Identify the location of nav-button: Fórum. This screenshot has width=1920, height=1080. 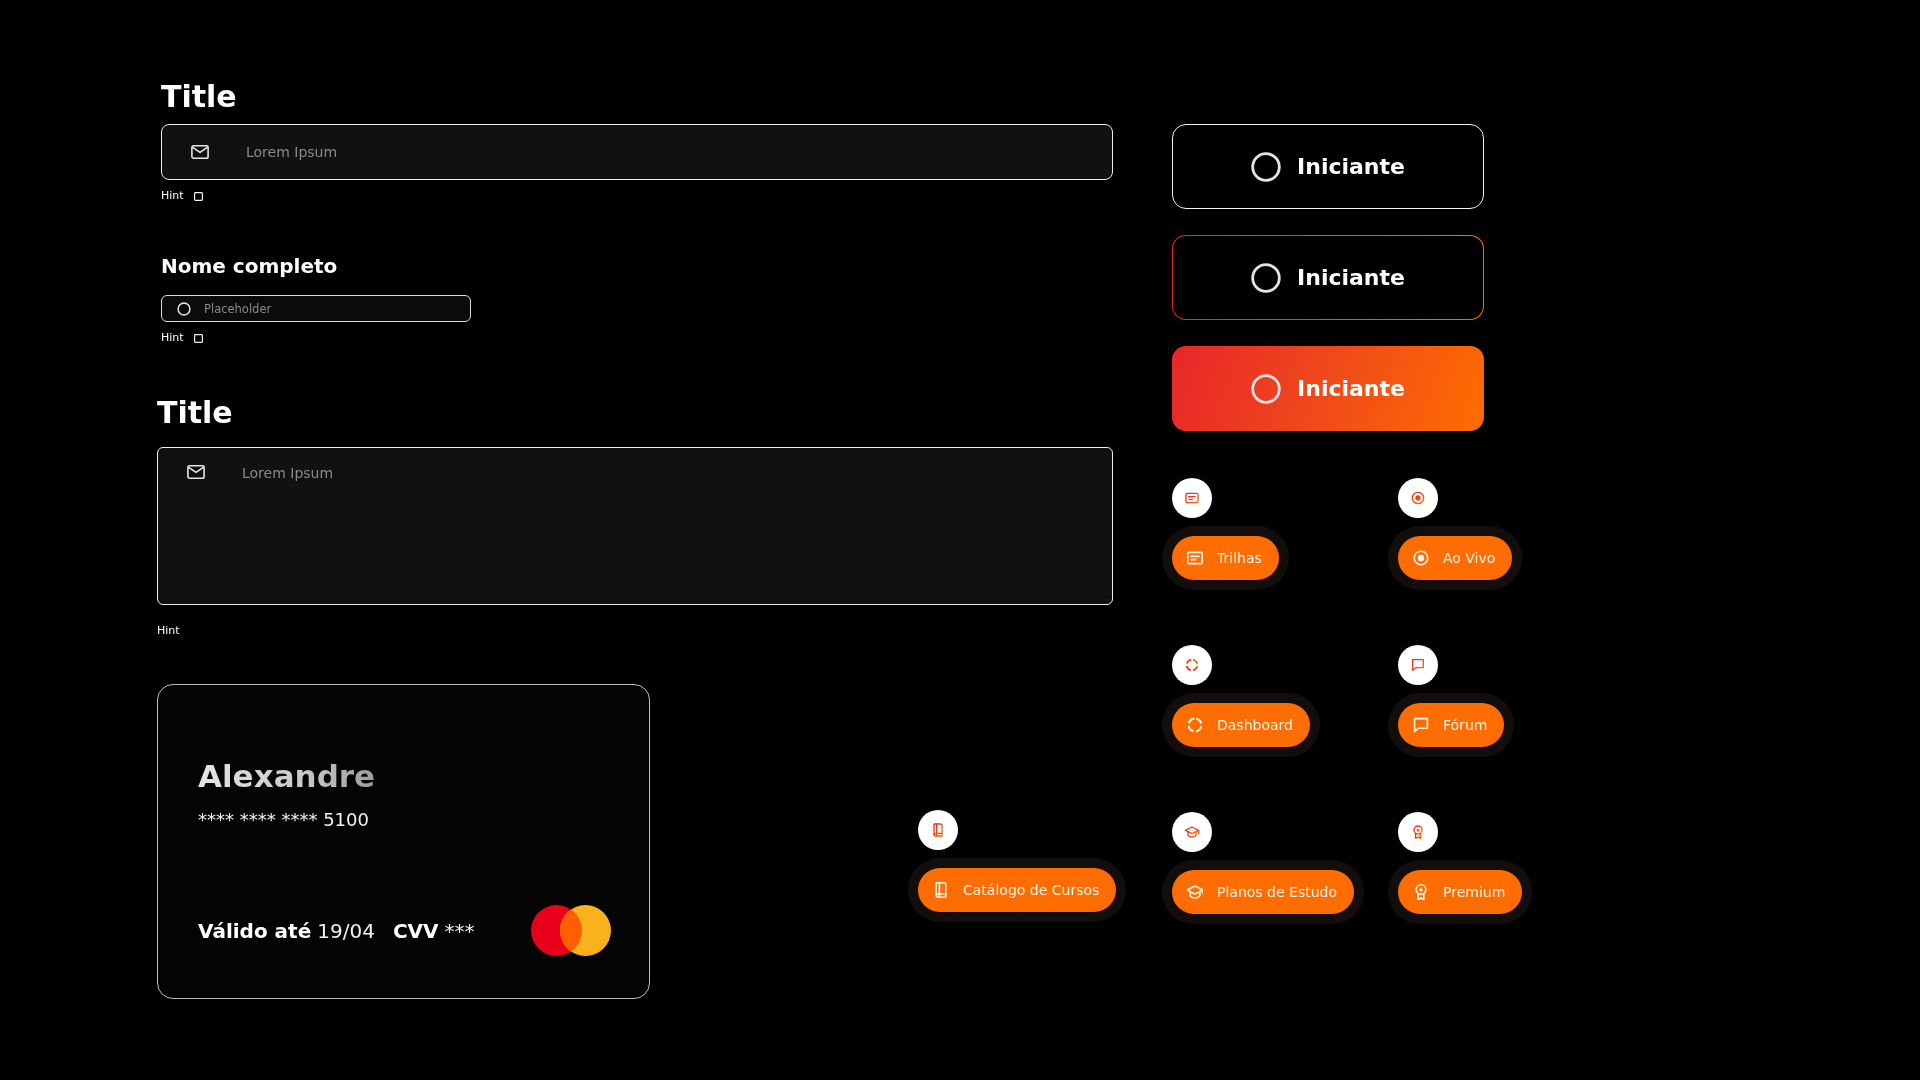
(1451, 725).